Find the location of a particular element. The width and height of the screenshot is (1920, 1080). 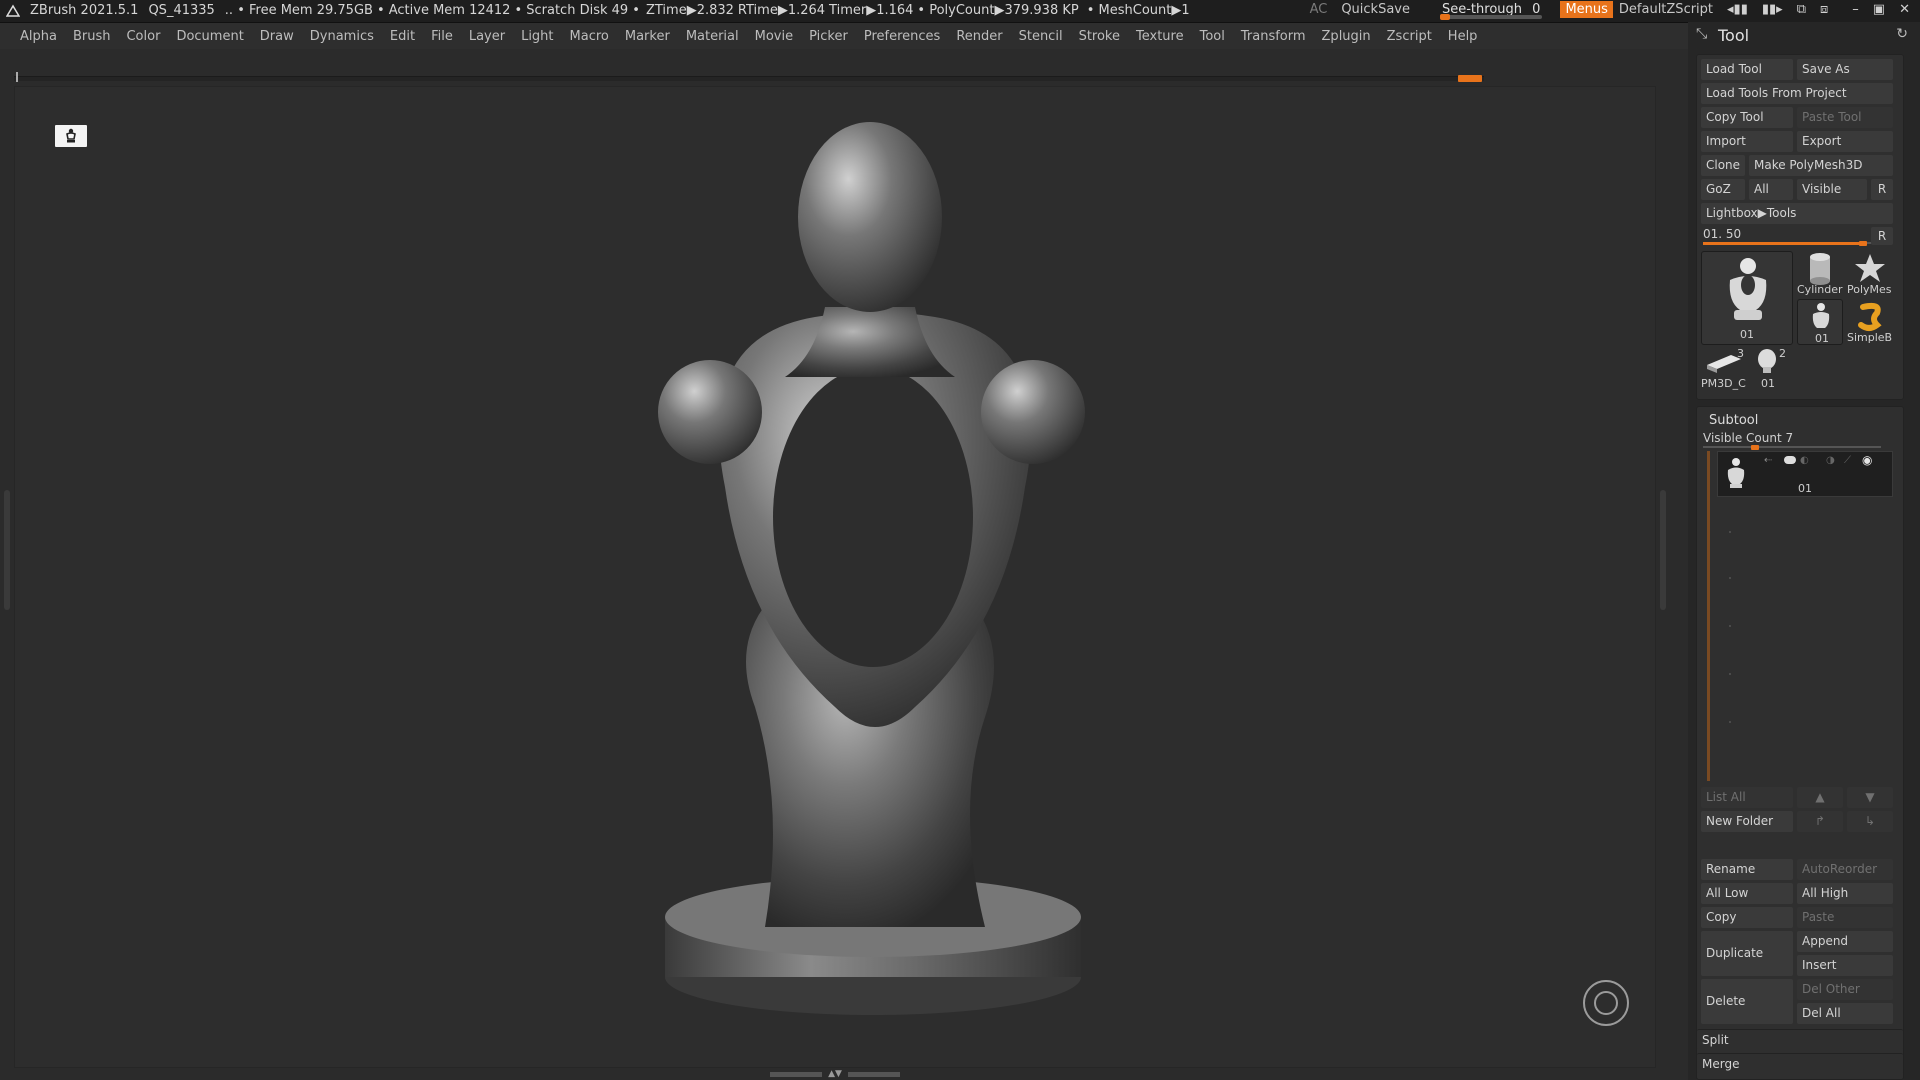

timeline-marker is located at coordinates (1470, 78).